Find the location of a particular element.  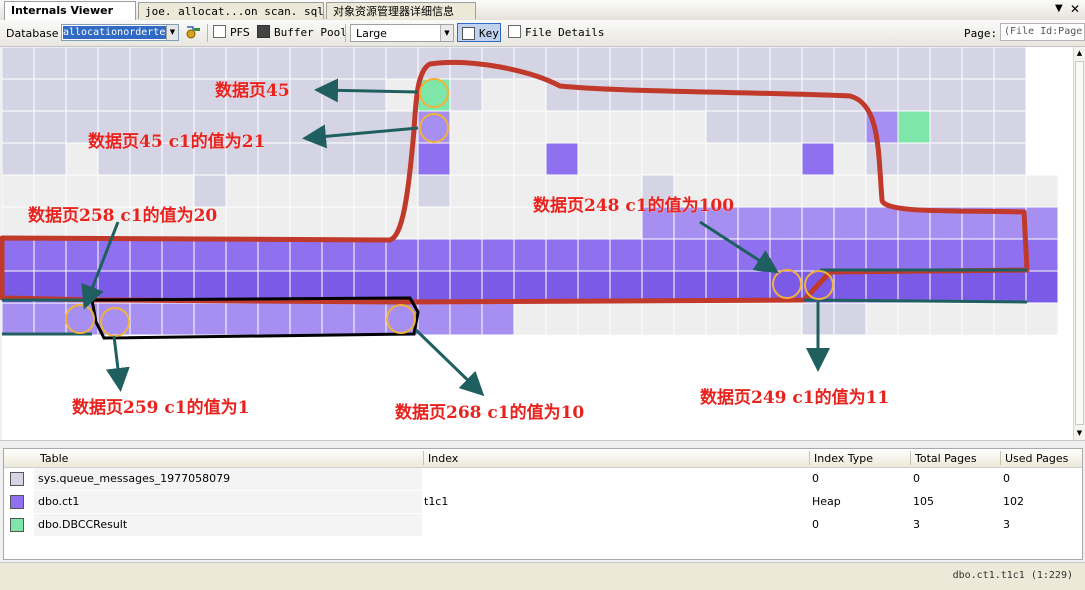

scroll-up-icon: ▲ is located at coordinates (1079, 53).